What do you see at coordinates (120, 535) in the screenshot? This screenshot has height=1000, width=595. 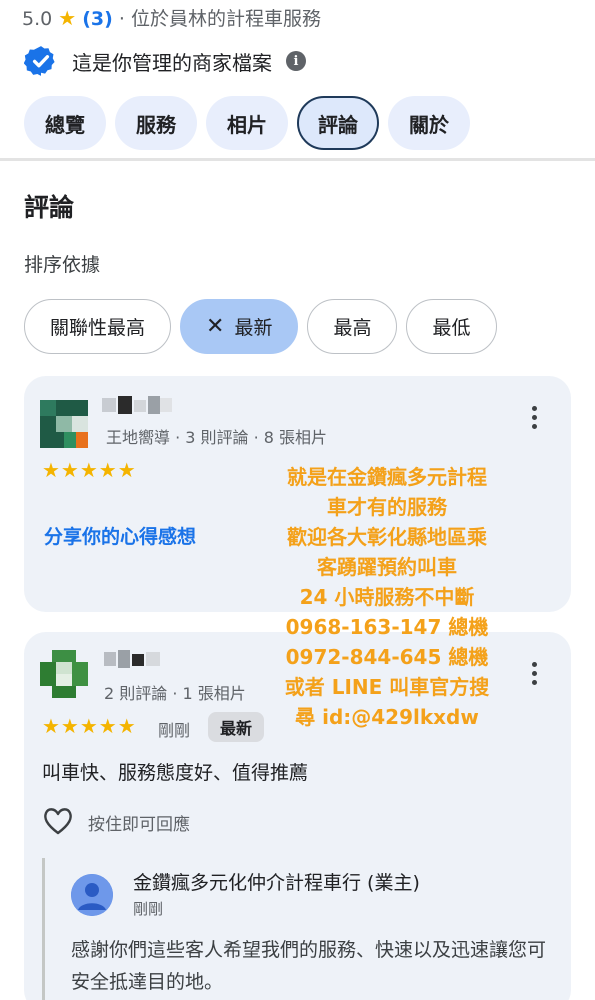 I see `share-review-link: 分享你的心得感想` at bounding box center [120, 535].